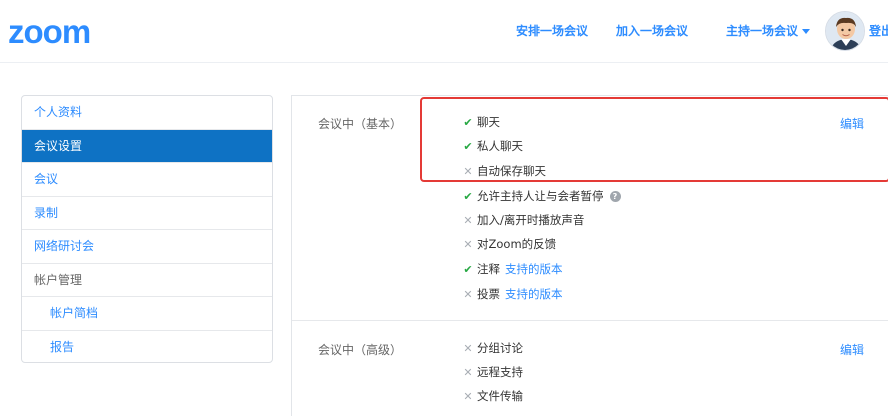 The image size is (888, 416). I want to click on option-remote-support: ✕ 远程支持, so click(492, 372).